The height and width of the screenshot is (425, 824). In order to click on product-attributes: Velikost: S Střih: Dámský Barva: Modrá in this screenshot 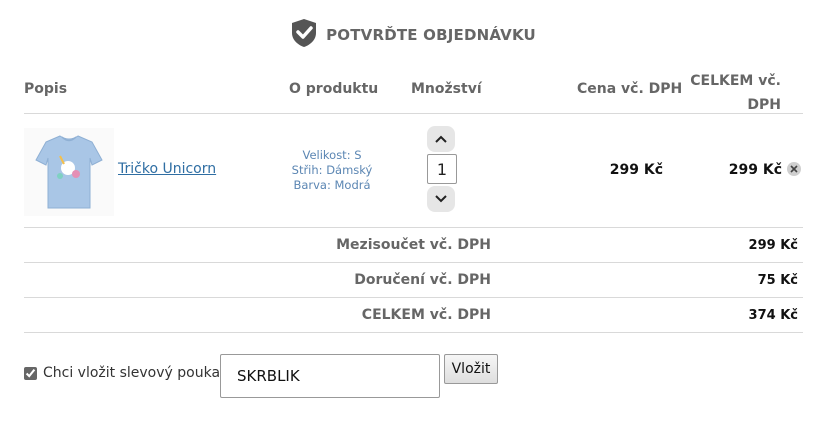, I will do `click(332, 170)`.